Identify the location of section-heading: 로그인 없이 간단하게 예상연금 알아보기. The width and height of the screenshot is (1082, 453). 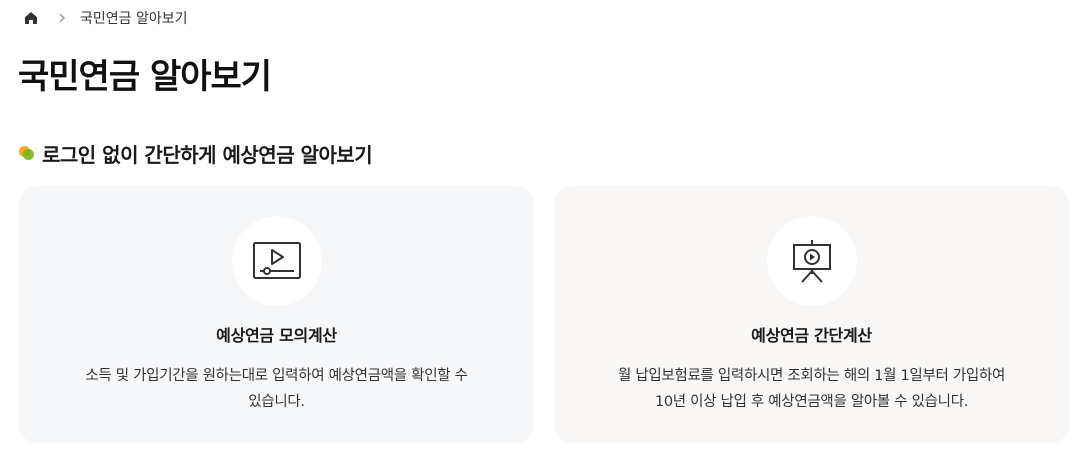
(195, 153).